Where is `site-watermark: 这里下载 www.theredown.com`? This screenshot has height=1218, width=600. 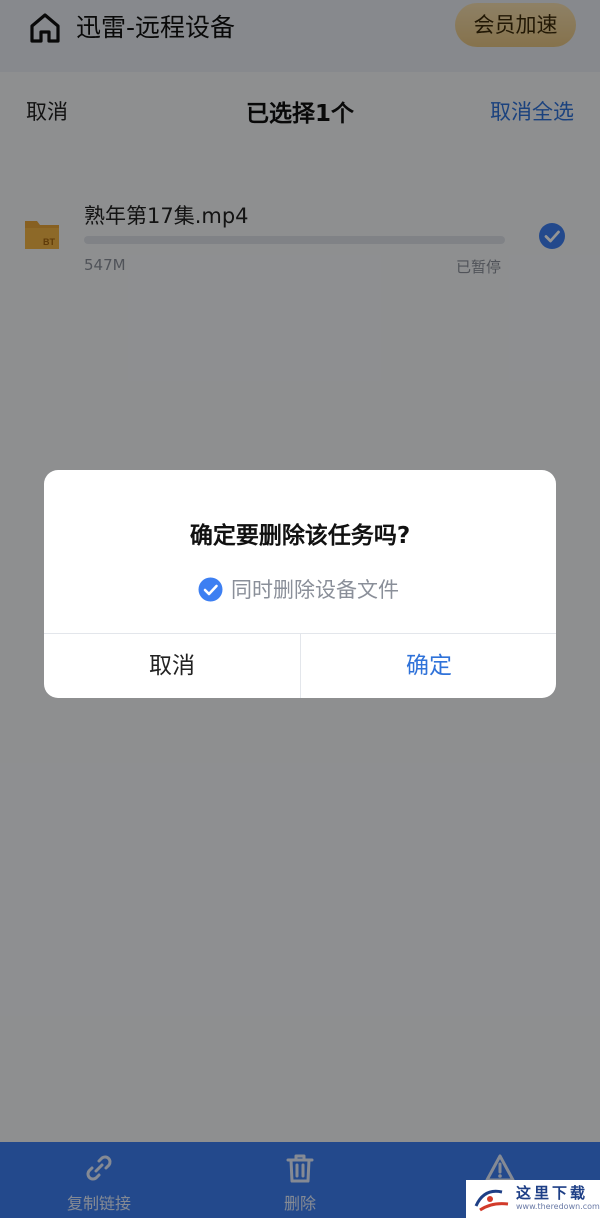 site-watermark: 这里下载 www.theredown.com is located at coordinates (533, 1199).